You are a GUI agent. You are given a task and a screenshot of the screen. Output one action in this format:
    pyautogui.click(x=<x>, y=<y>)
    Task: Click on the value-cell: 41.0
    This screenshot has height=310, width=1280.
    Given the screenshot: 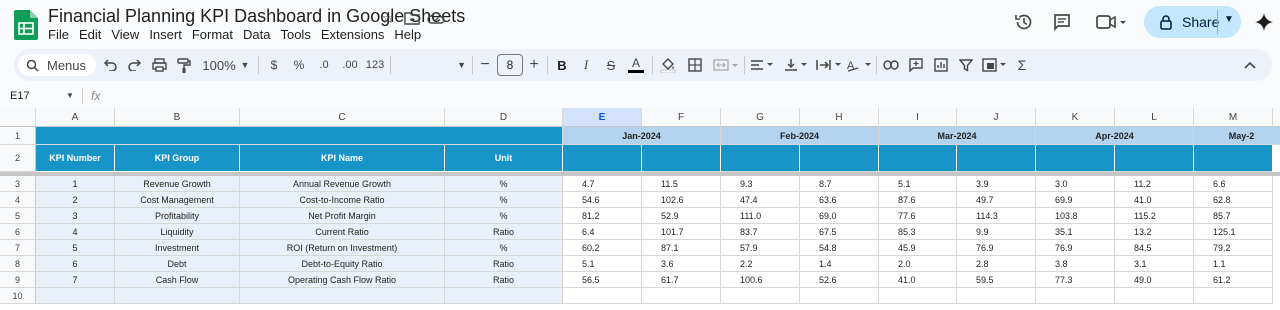 What is the action you would take?
    pyautogui.click(x=1154, y=200)
    